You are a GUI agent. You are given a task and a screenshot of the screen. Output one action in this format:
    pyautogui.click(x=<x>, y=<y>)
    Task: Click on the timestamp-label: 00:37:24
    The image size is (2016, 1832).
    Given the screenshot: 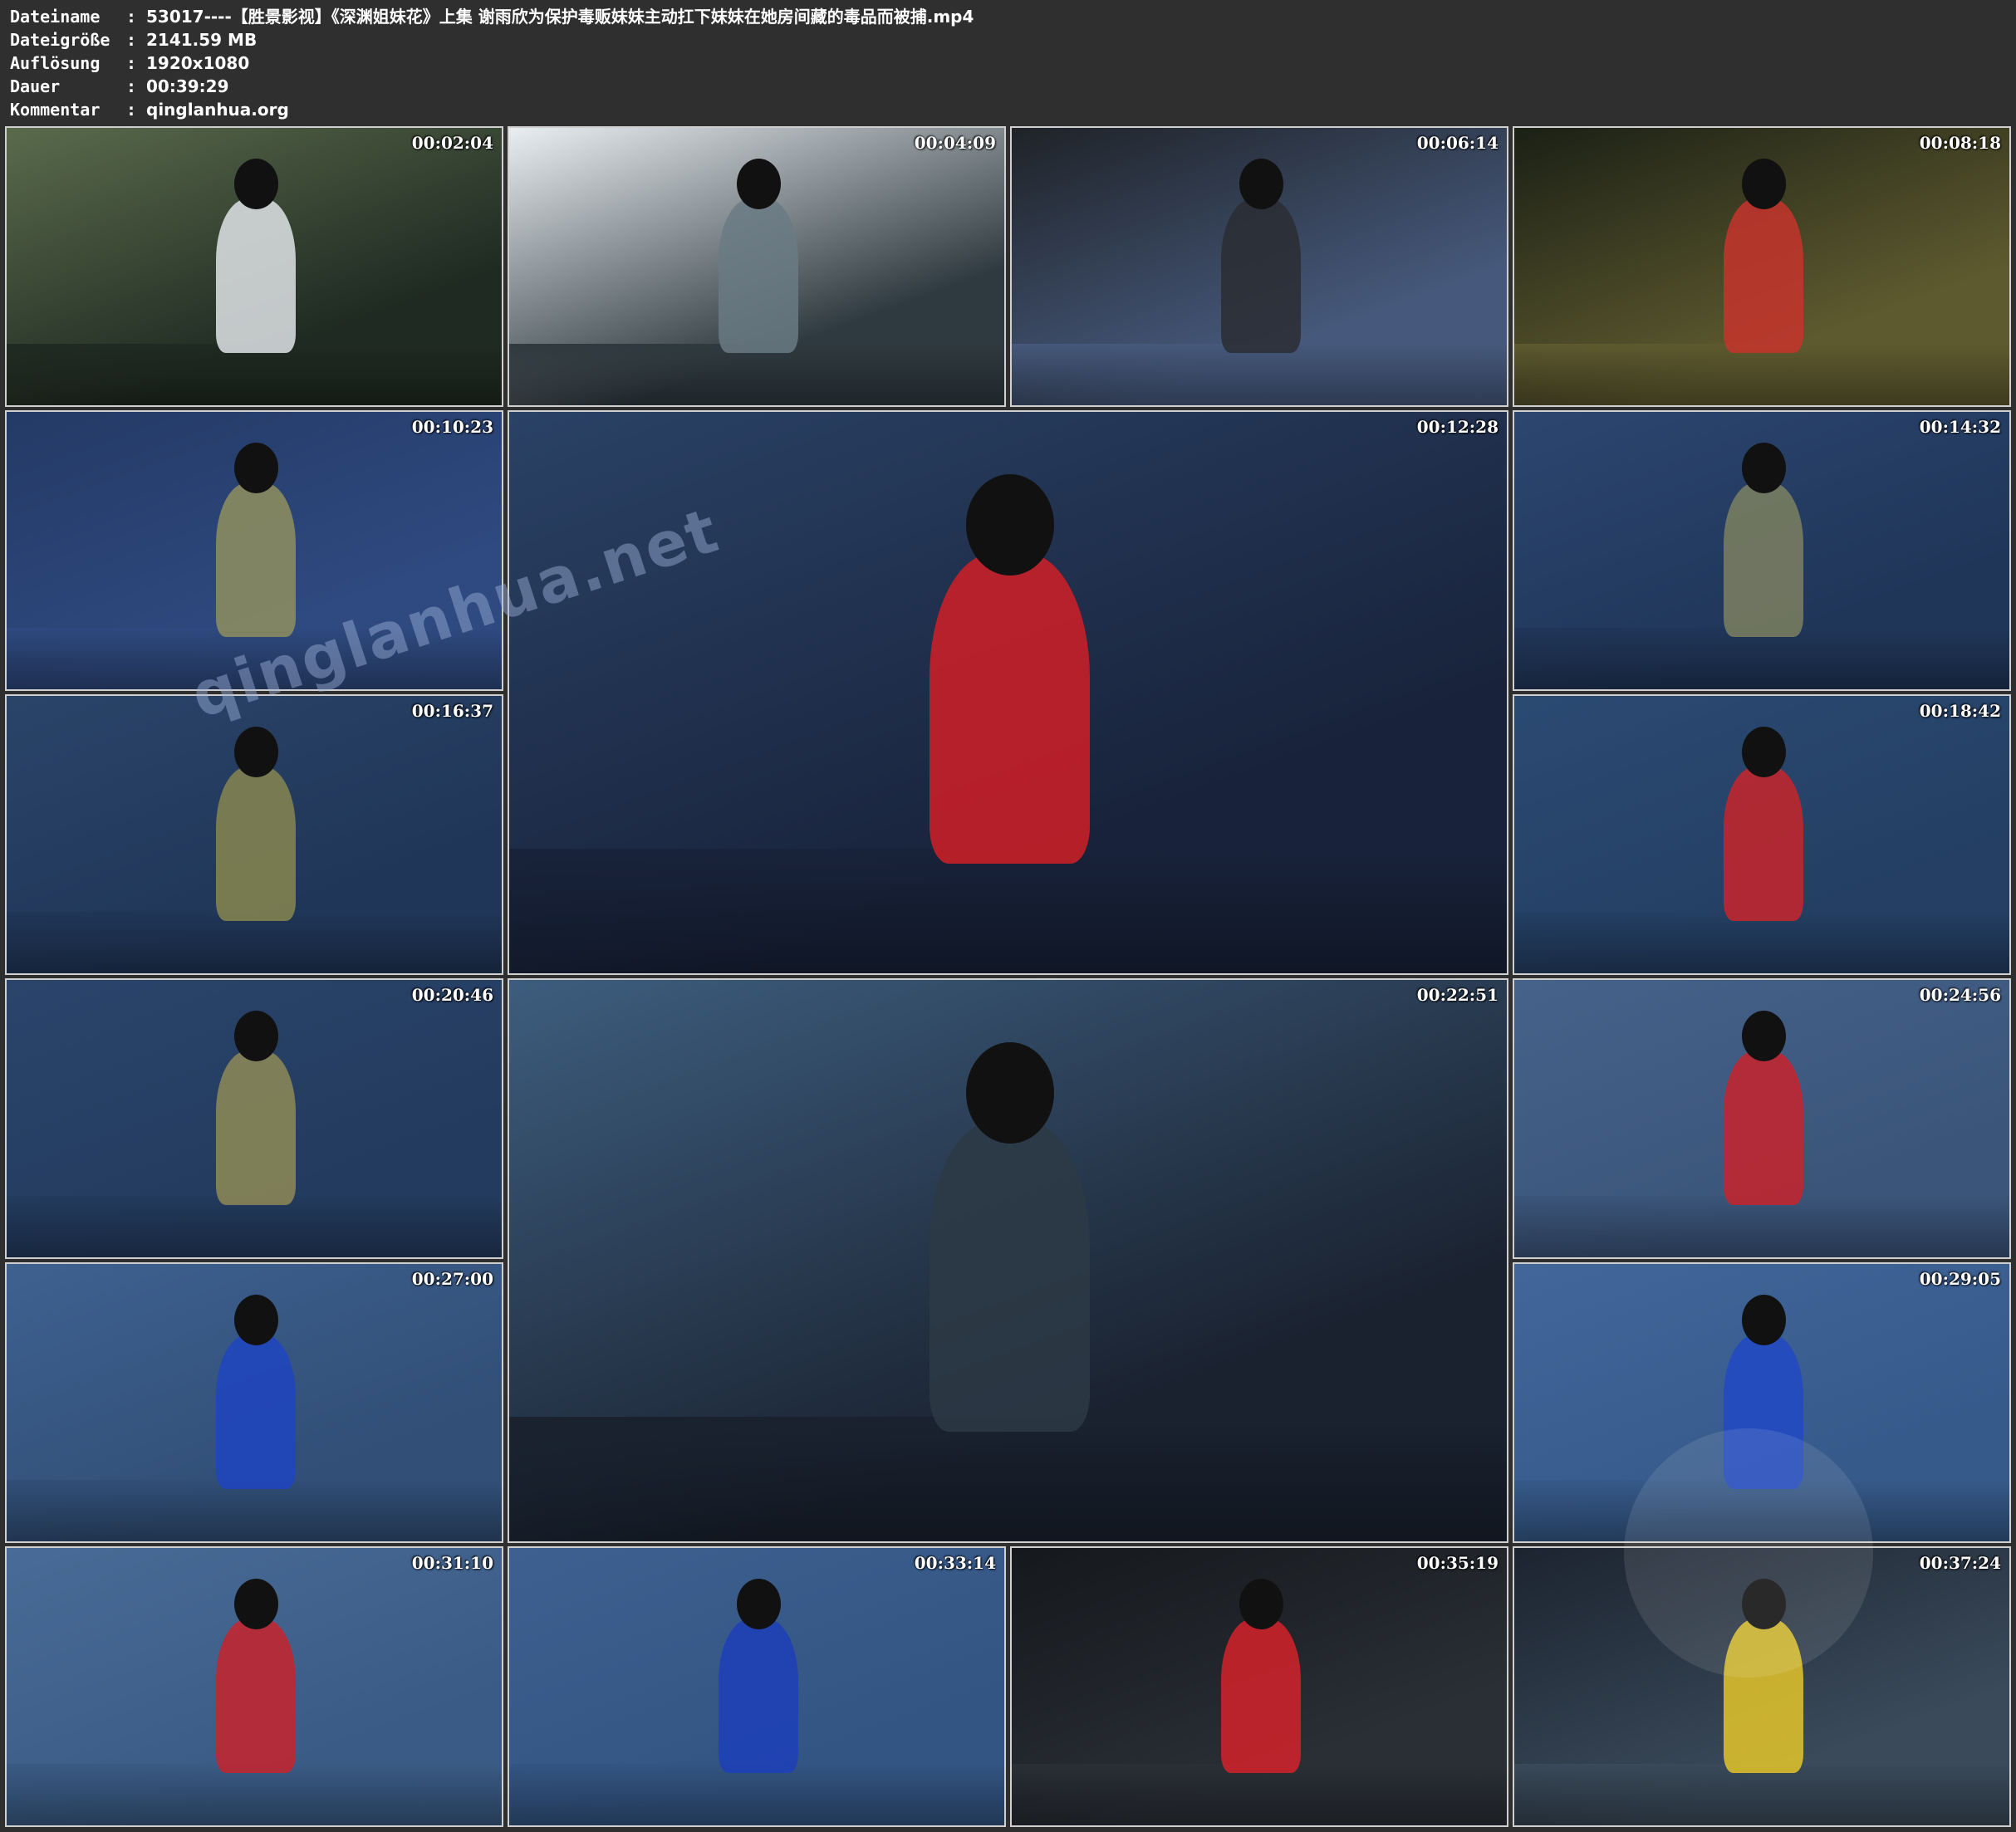 What is the action you would take?
    pyautogui.click(x=1960, y=1563)
    